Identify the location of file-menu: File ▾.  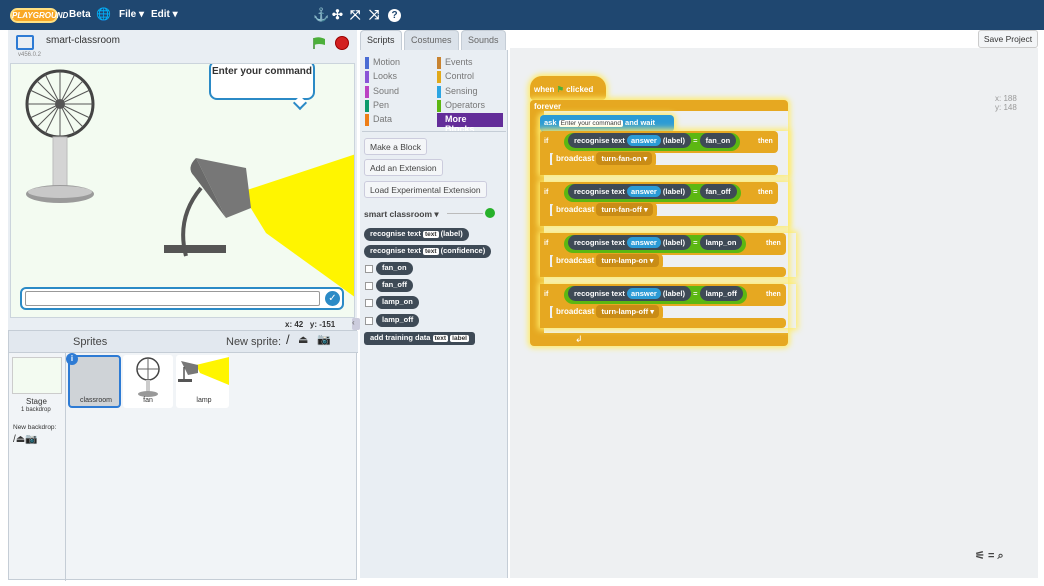
(131, 14).